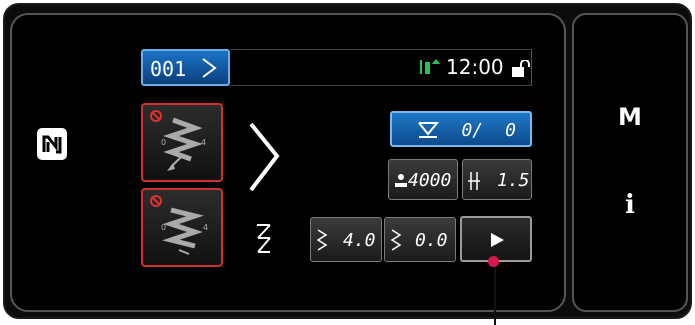  What do you see at coordinates (52, 144) in the screenshot?
I see `nfc-mark-icon` at bounding box center [52, 144].